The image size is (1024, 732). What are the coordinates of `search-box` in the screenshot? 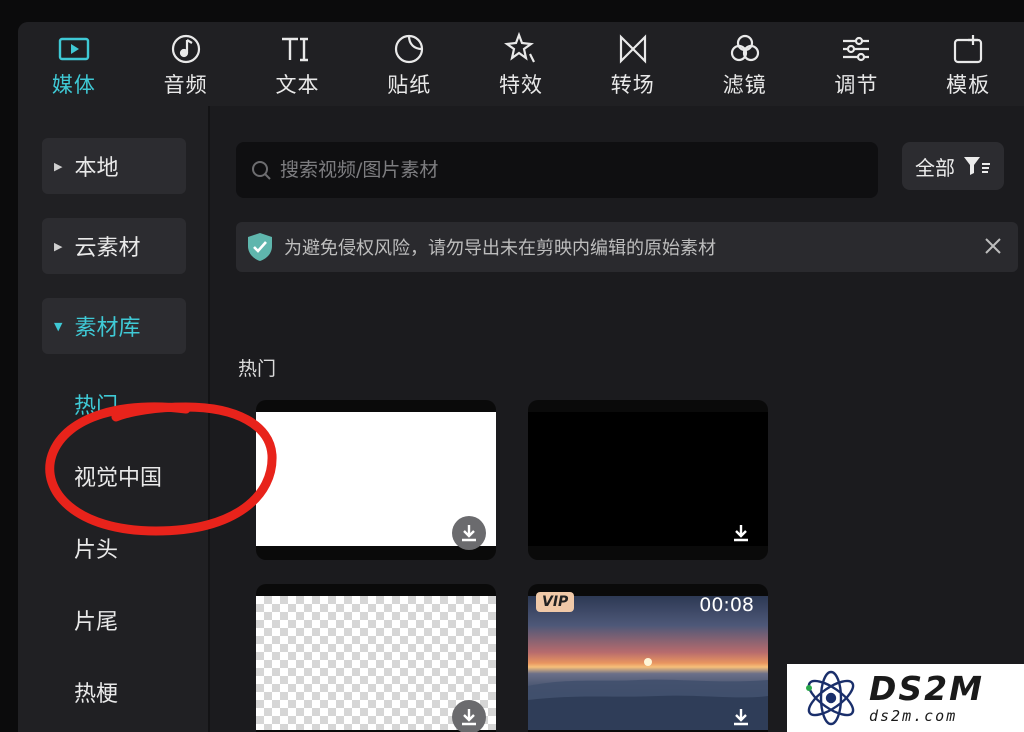 It's located at (557, 170).